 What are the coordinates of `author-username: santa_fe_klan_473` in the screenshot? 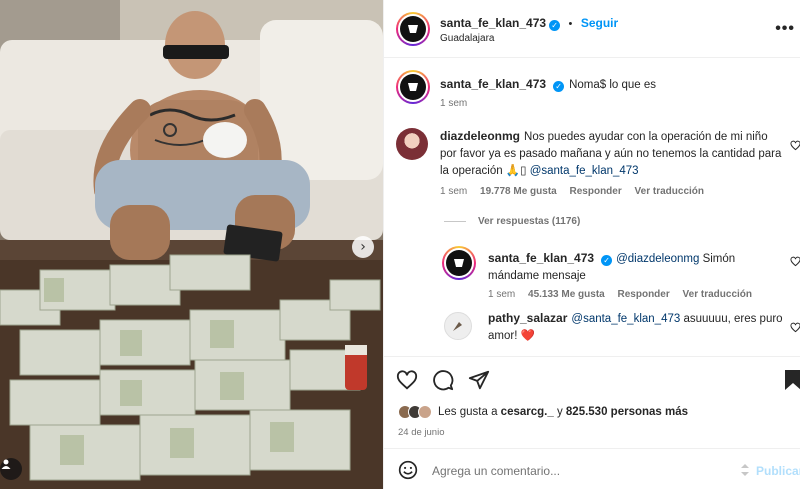 It's located at (493, 23).